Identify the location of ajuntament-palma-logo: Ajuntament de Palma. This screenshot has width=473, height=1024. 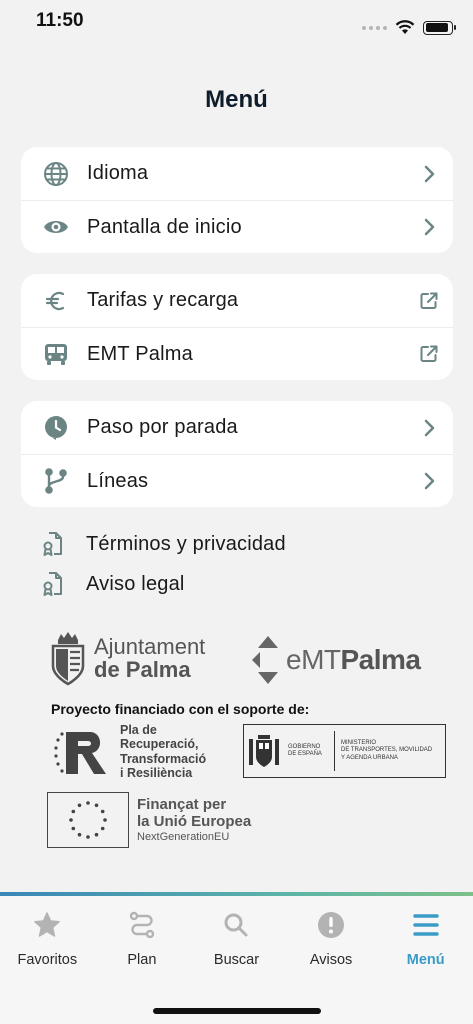
(127, 658).